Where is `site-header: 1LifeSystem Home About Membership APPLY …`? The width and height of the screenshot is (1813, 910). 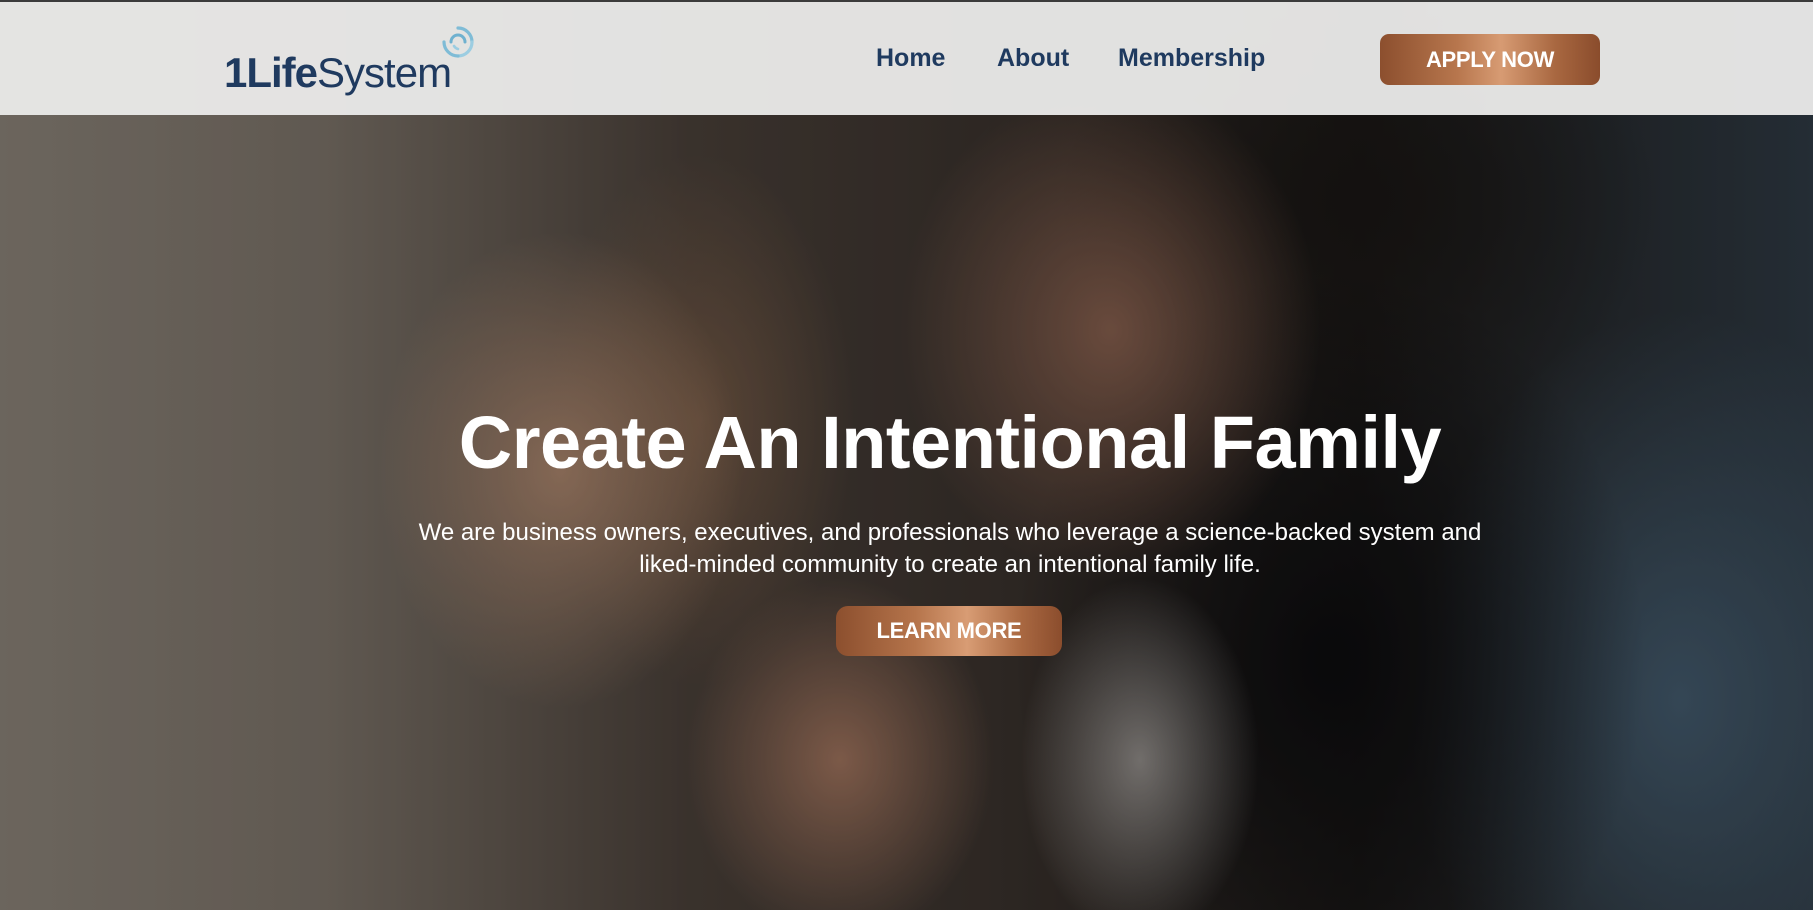 site-header: 1LifeSystem Home About Membership APPLY … is located at coordinates (906, 57).